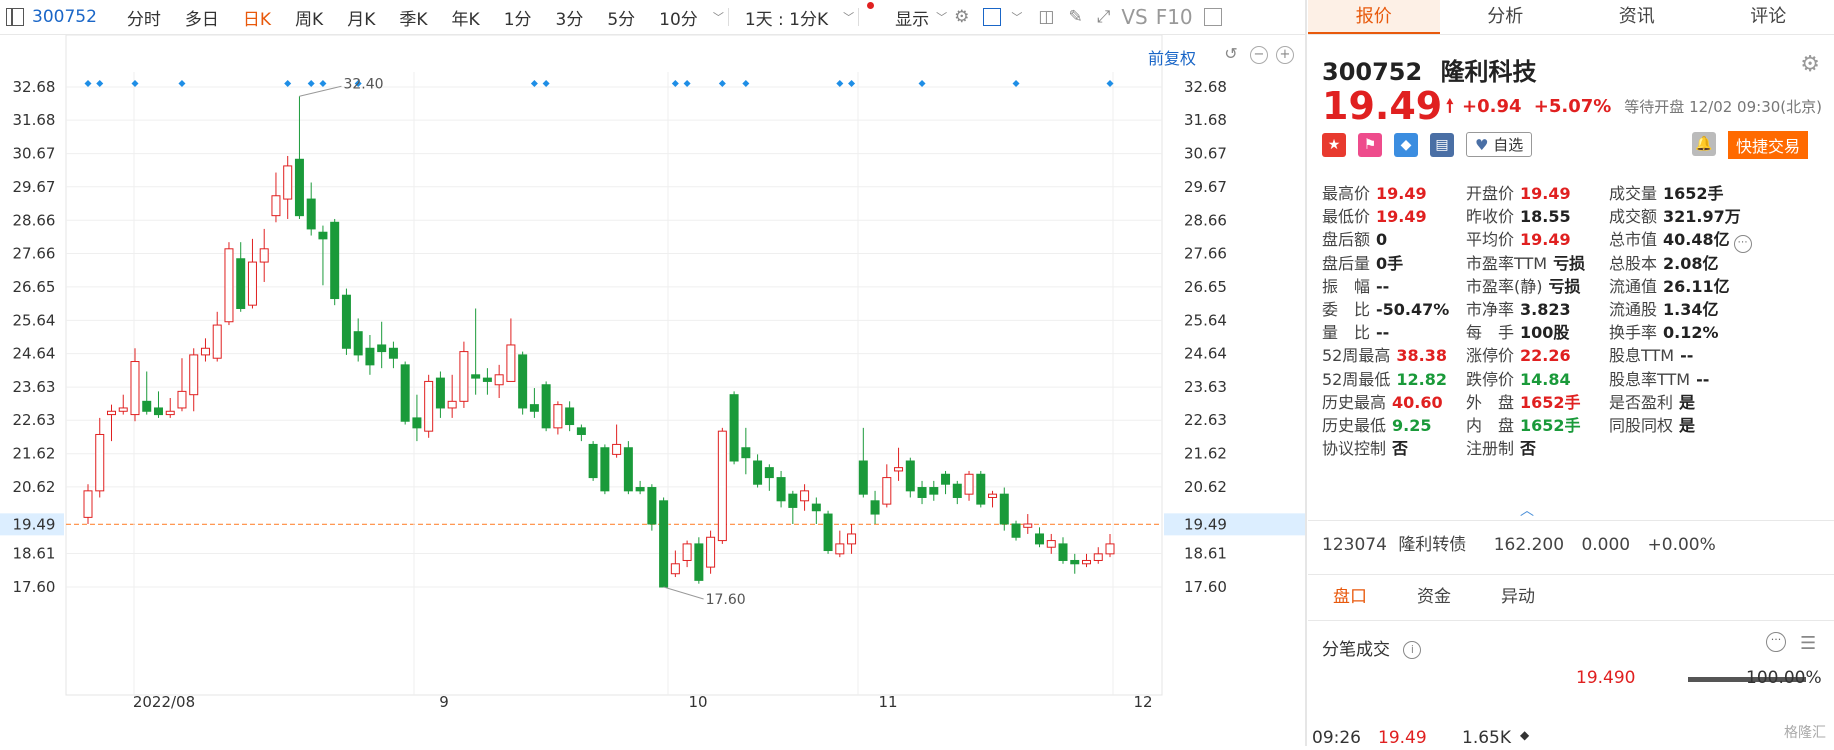 The width and height of the screenshot is (1834, 750). I want to click on undo-icon: ↺, so click(1231, 55).